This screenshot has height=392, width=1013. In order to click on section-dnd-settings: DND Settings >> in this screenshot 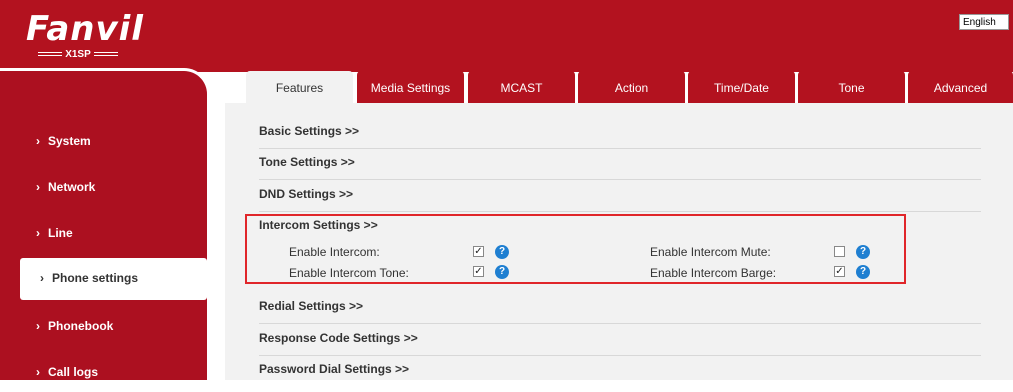, I will do `click(620, 196)`.